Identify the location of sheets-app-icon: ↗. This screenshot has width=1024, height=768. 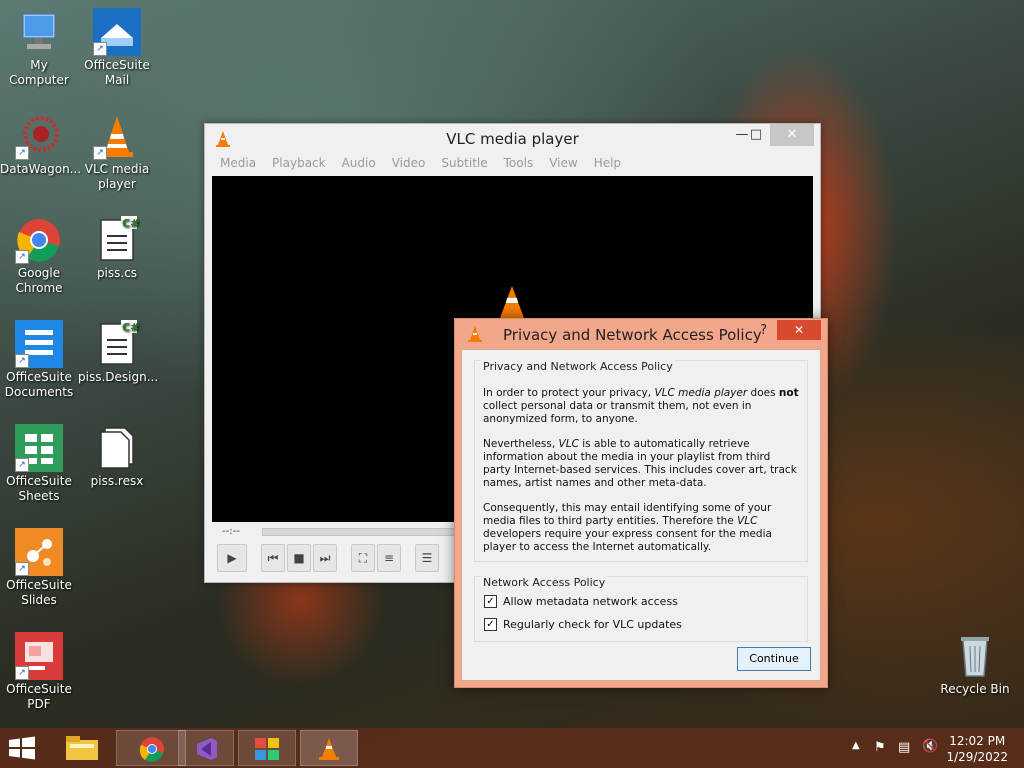
(39, 448).